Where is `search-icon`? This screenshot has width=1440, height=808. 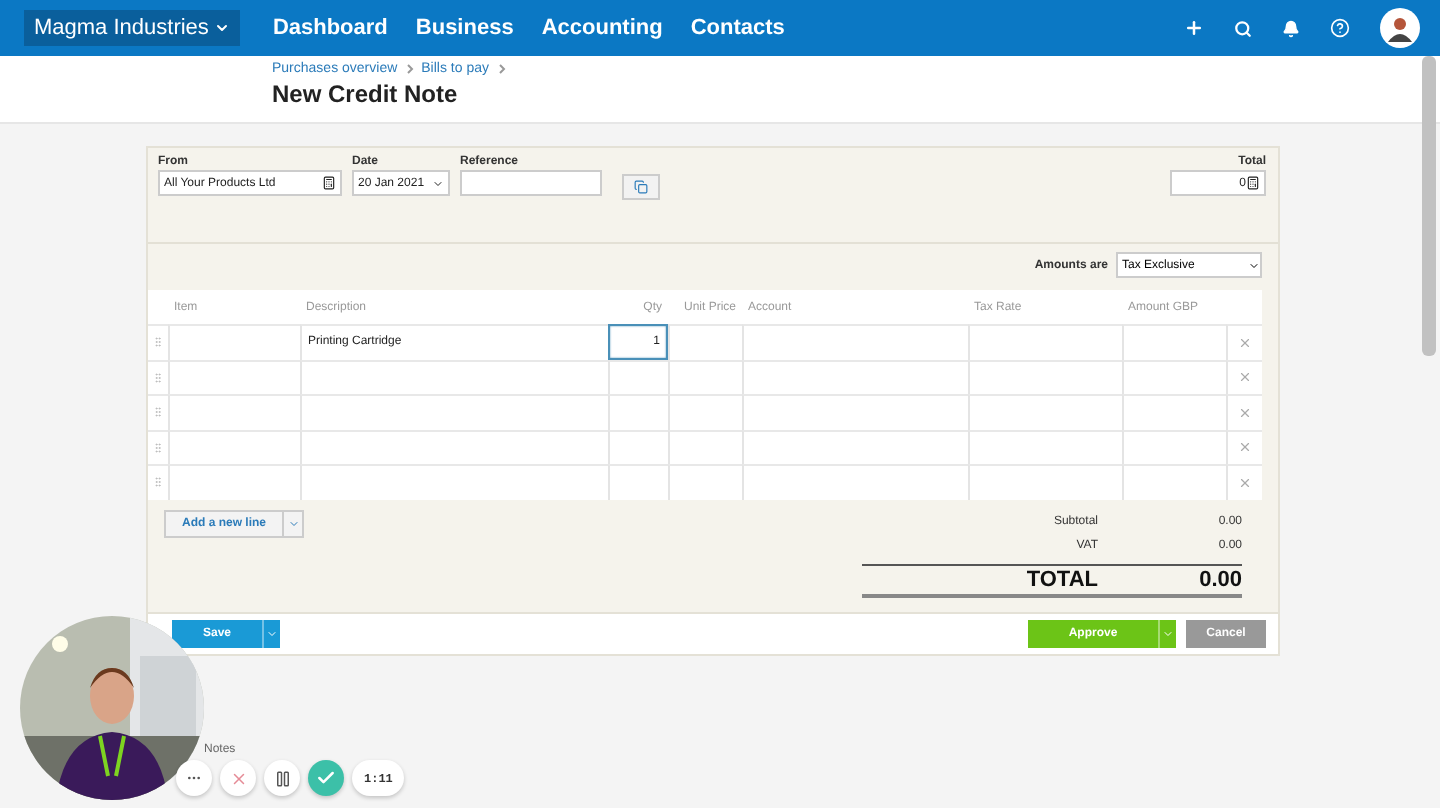 search-icon is located at coordinates (1243, 28).